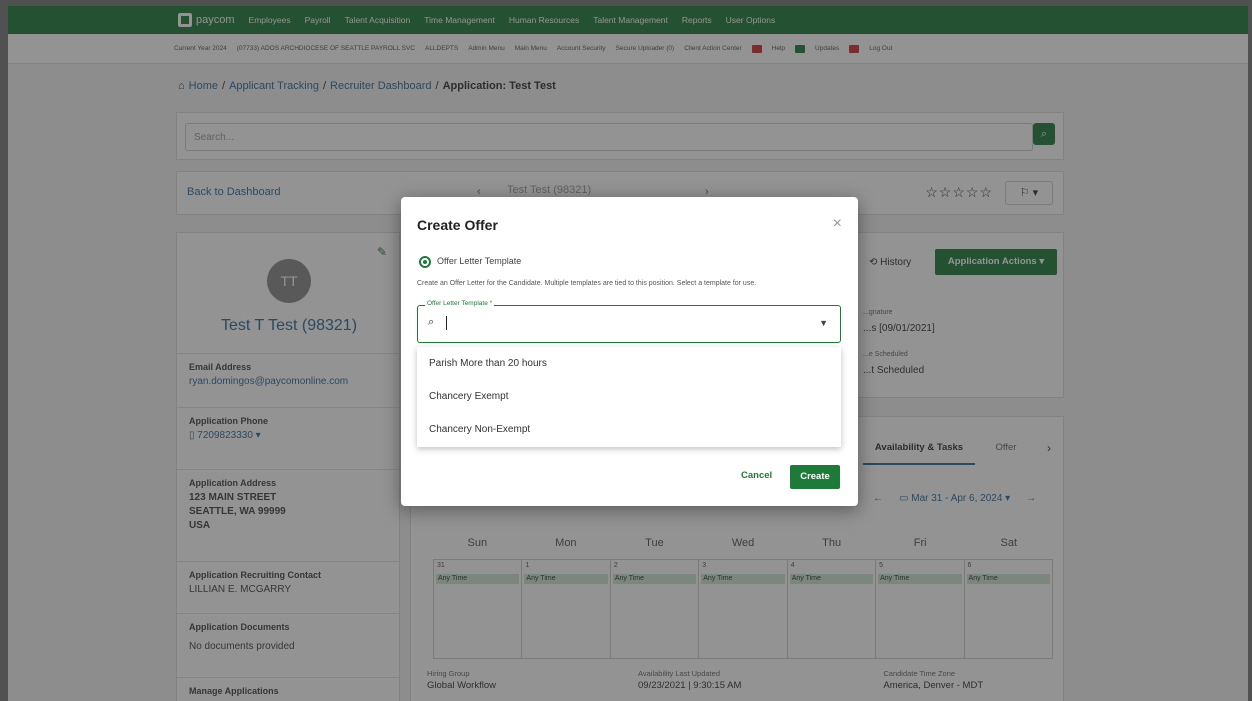  What do you see at coordinates (479, 261) in the screenshot?
I see `radio-label: Offer Letter Template` at bounding box center [479, 261].